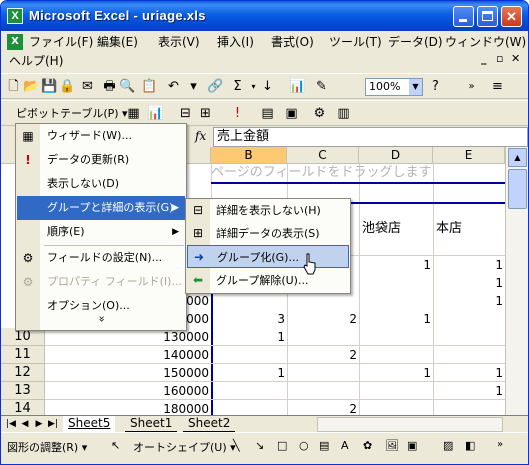 This screenshot has height=465, width=529. What do you see at coordinates (115, 445) in the screenshot?
I see `select-objects-icon: ↖` at bounding box center [115, 445].